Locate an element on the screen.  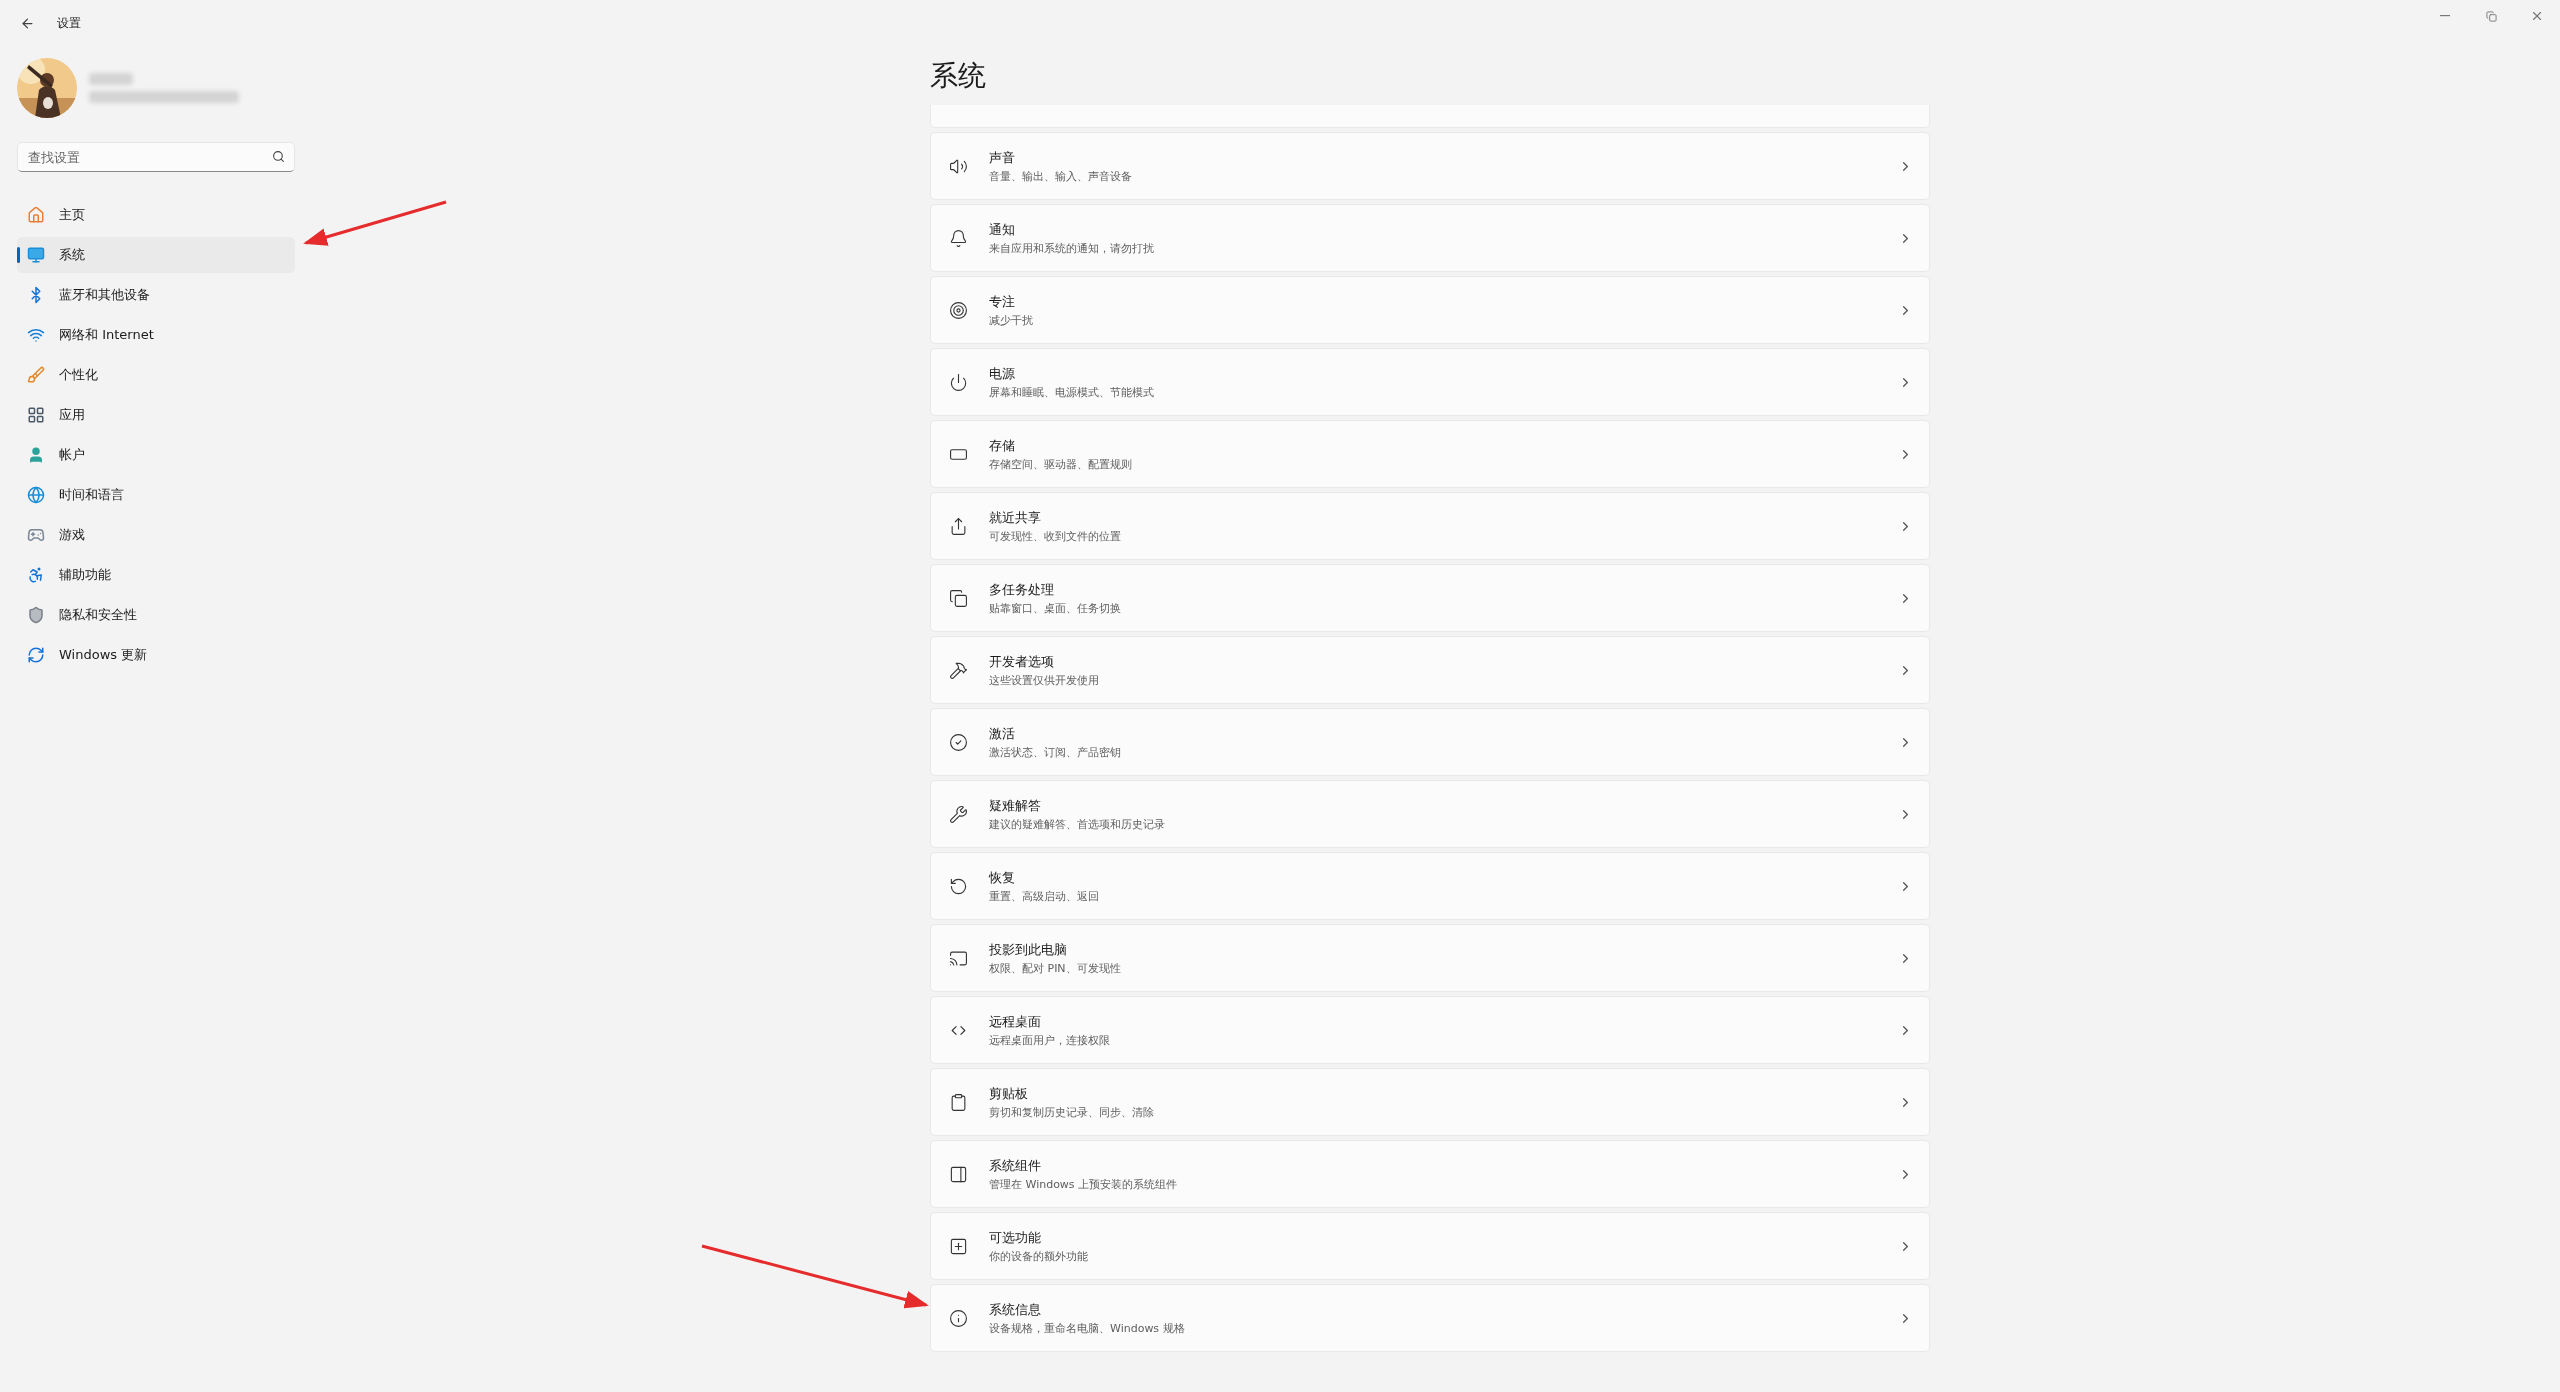
setting-card: 投影到此电脑 权限、配对 PIN、可发现性 is located at coordinates (1430, 958).